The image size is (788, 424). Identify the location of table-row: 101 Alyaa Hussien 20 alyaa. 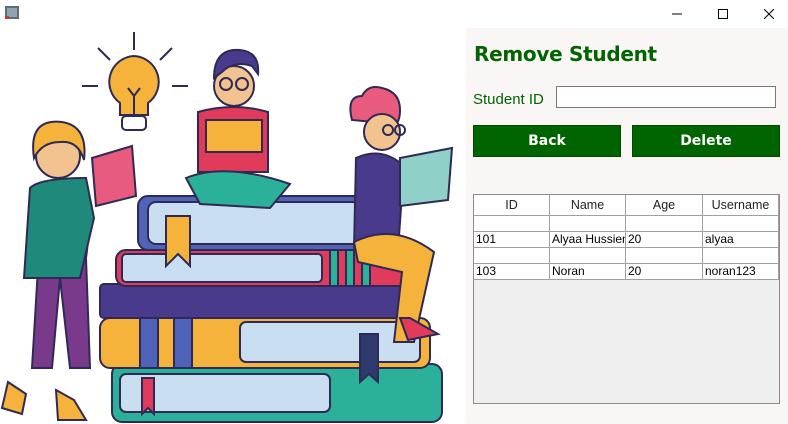
(626, 240).